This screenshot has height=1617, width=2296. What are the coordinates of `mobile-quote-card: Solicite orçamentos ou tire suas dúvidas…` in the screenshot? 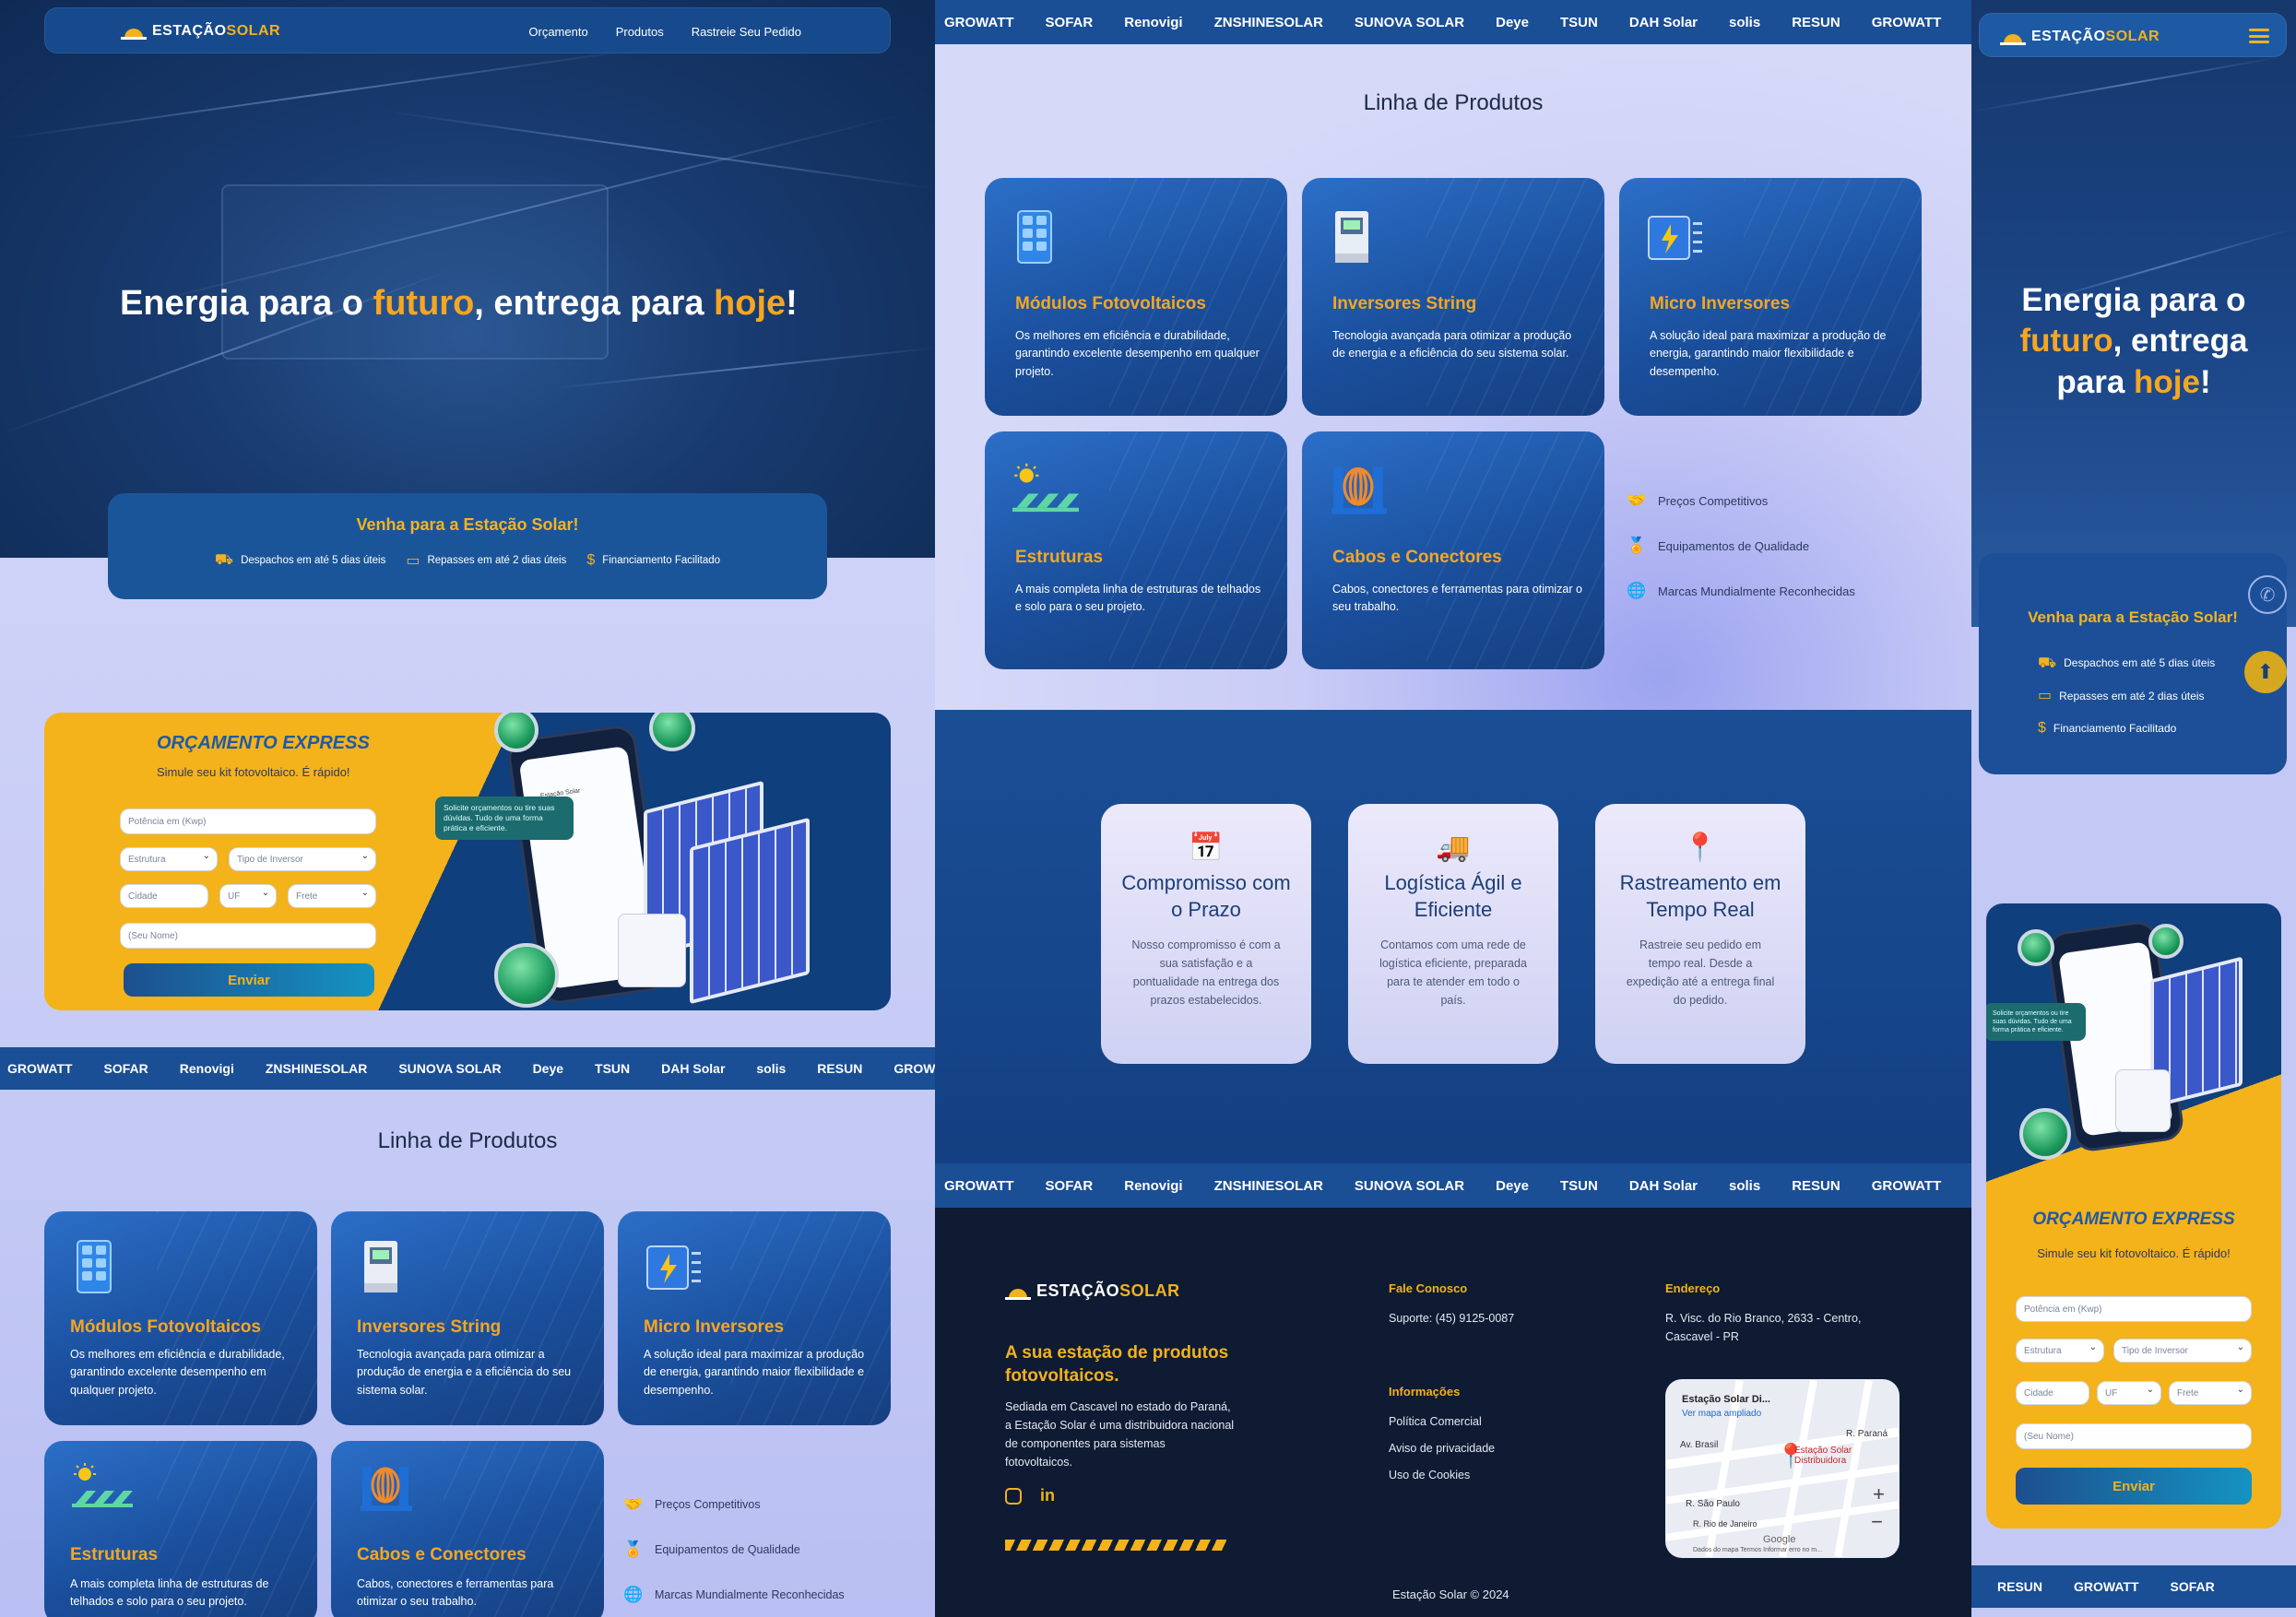 It's located at (2133, 1215).